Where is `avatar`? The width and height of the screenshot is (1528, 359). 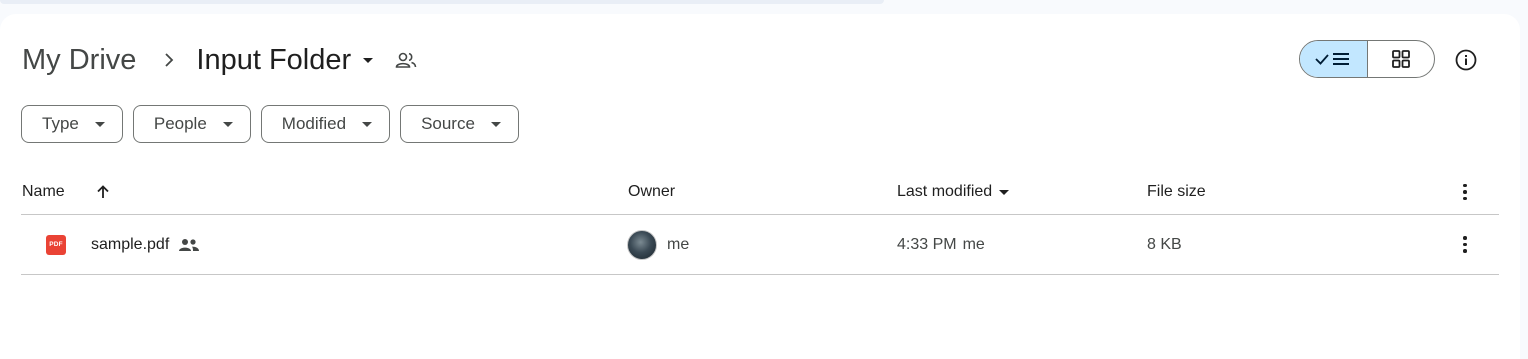
avatar is located at coordinates (642, 244).